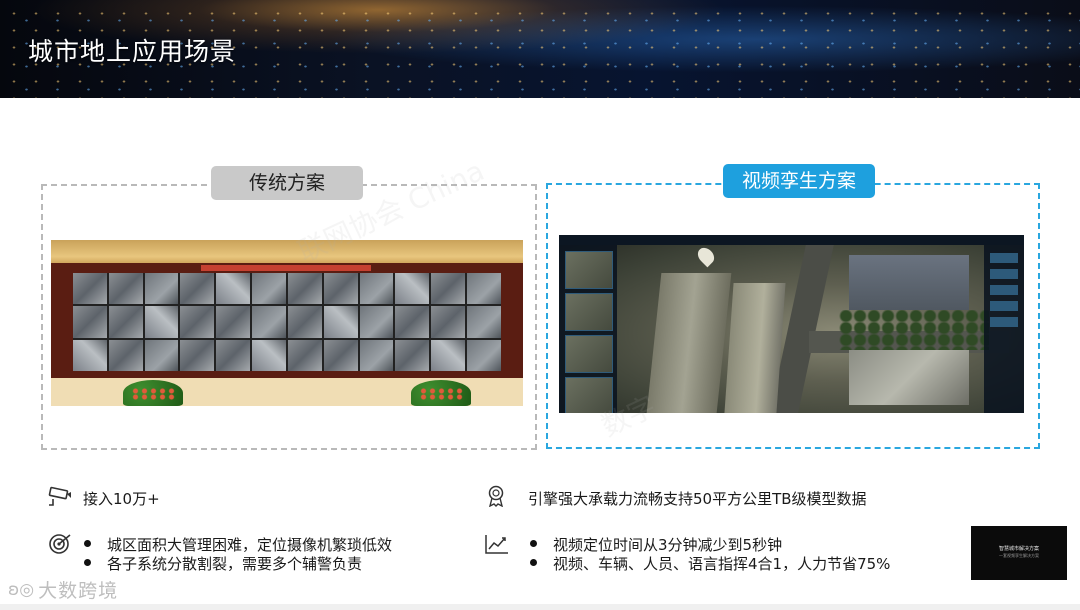 The image size is (1080, 610). What do you see at coordinates (706, 256) in the screenshot?
I see `location-pin-icon` at bounding box center [706, 256].